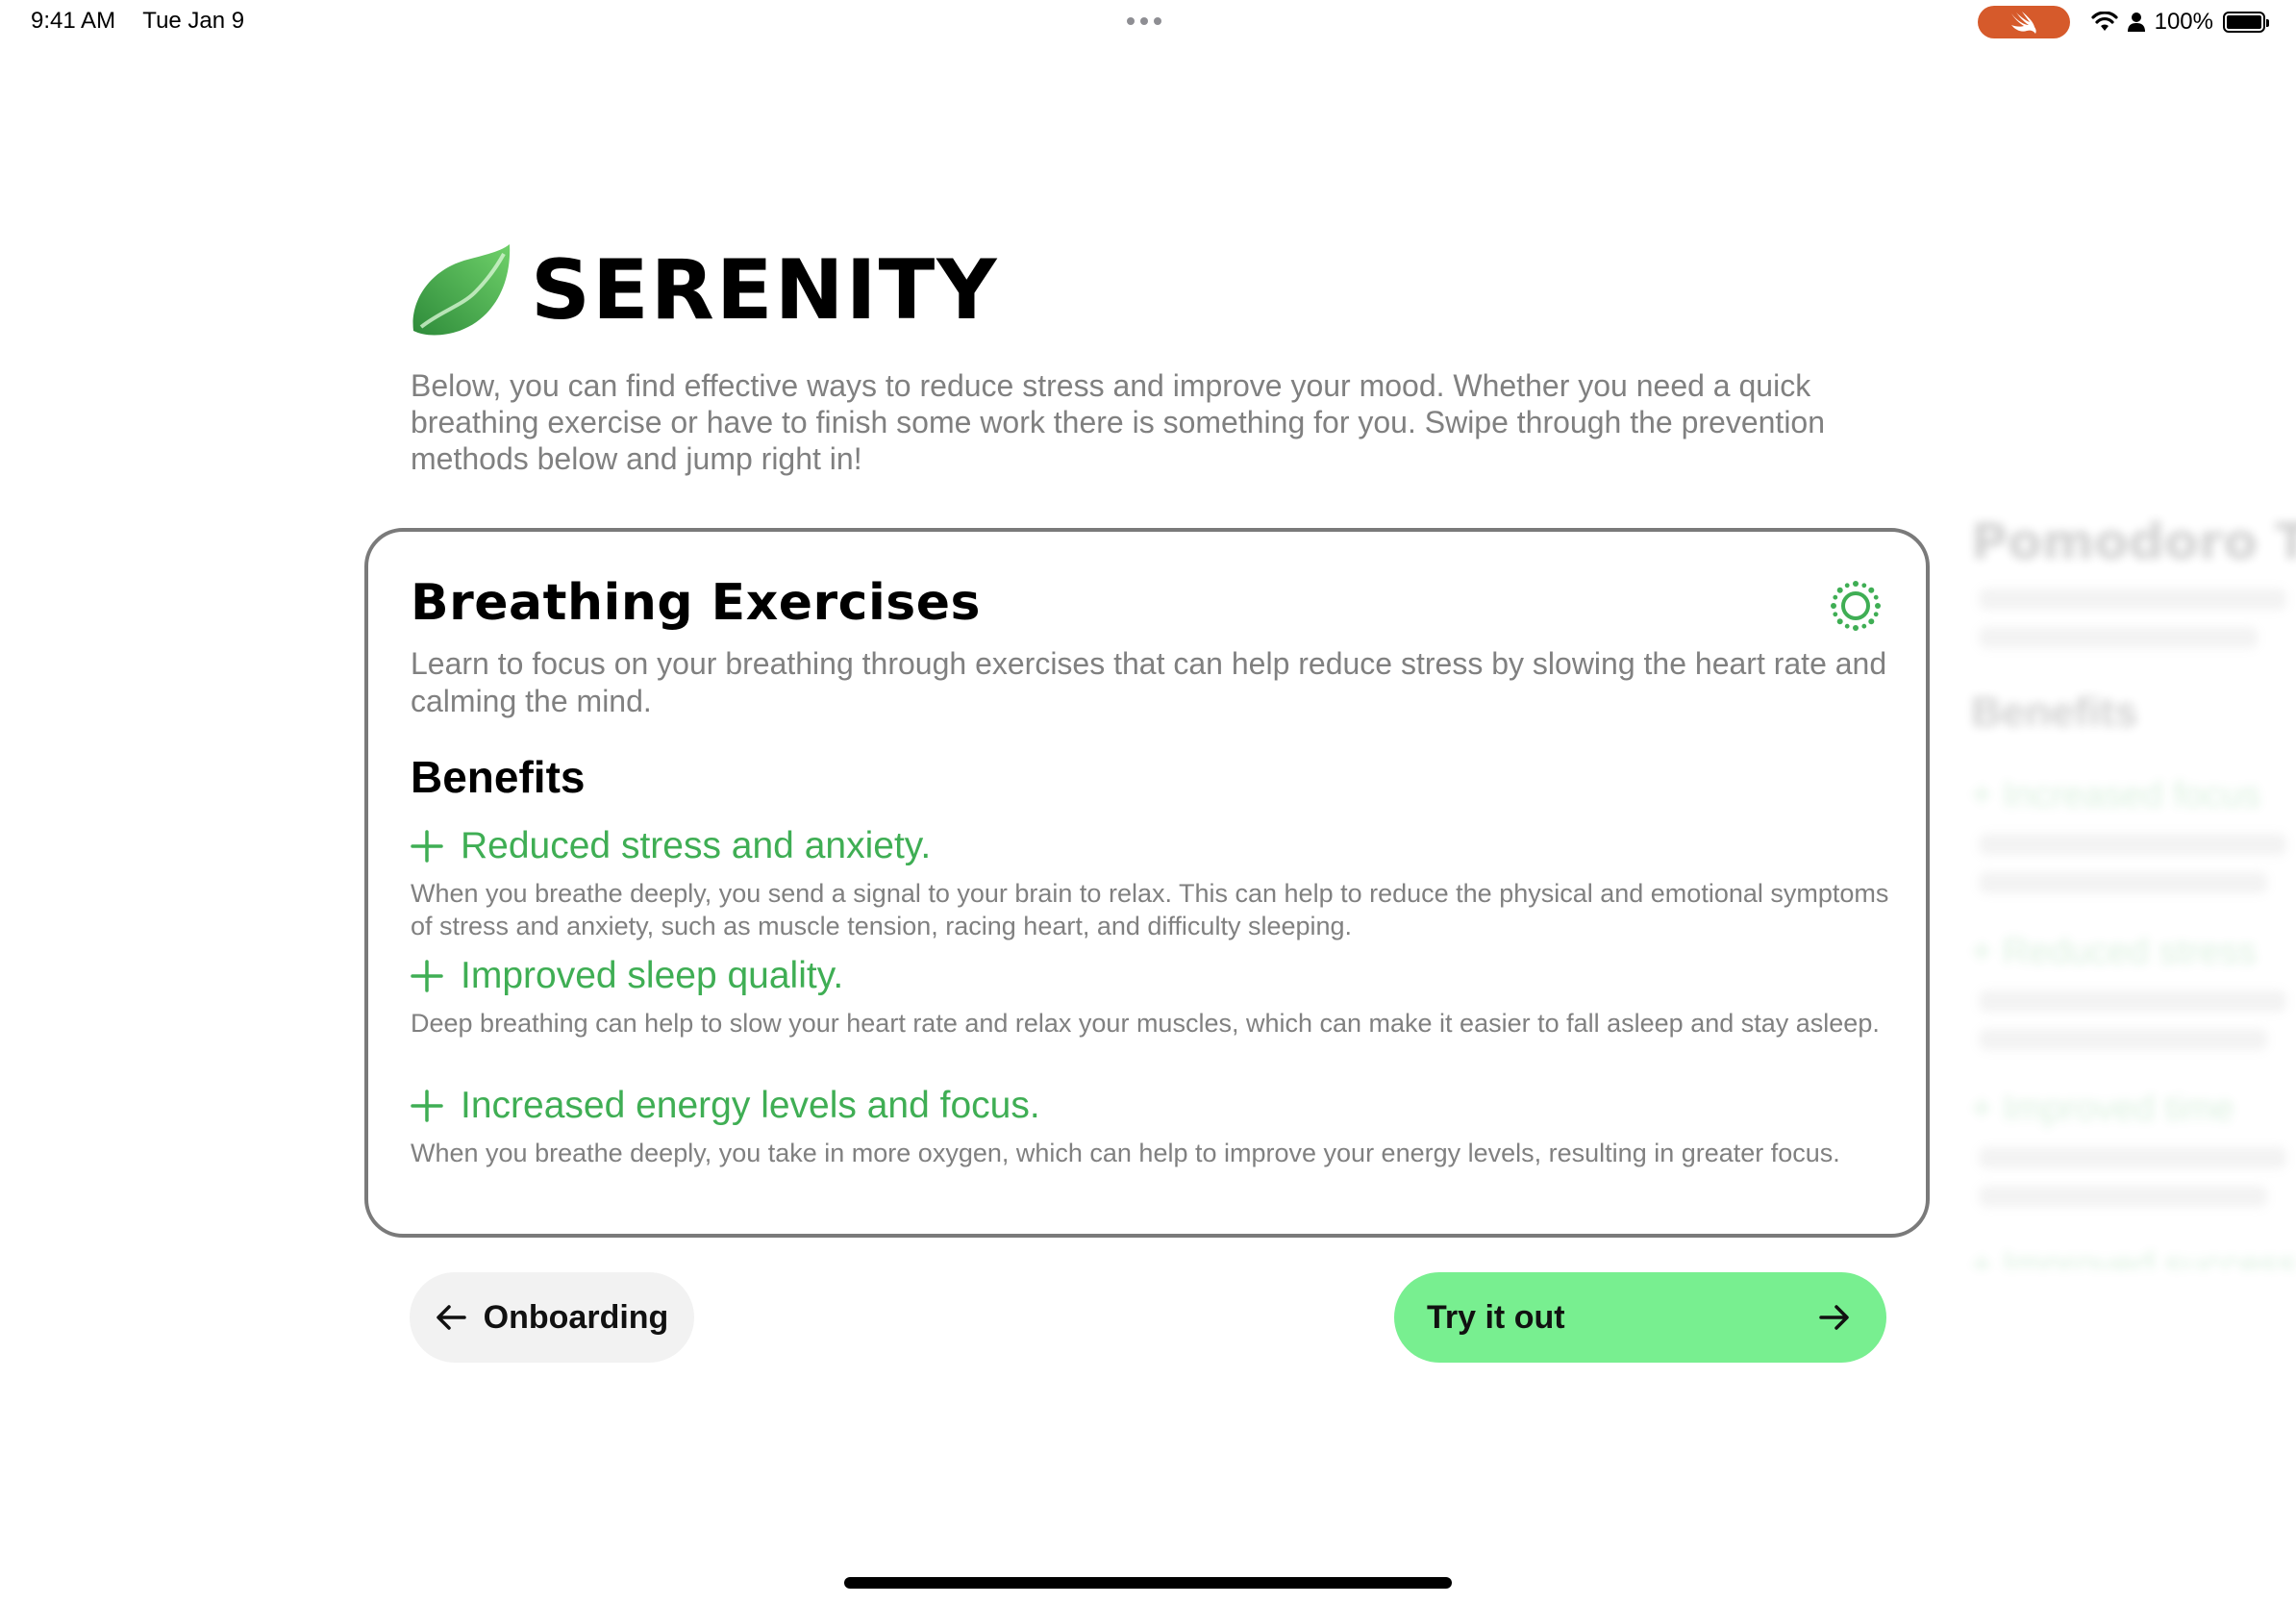 The image size is (2296, 1604). Describe the element at coordinates (498, 777) in the screenshot. I see `benefits-heading: Benefits` at that location.